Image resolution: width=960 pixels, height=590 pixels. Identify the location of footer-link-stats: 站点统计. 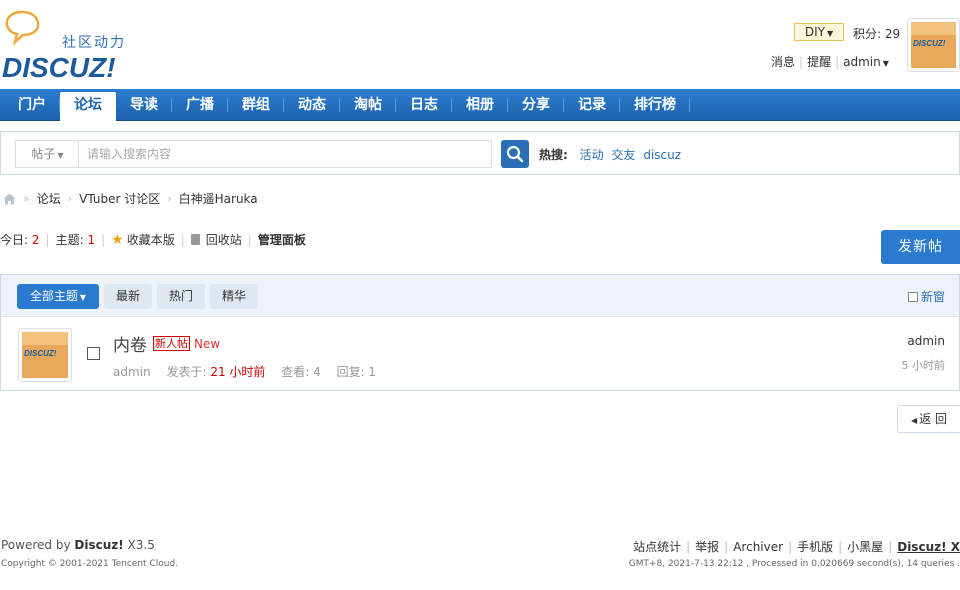
(657, 547).